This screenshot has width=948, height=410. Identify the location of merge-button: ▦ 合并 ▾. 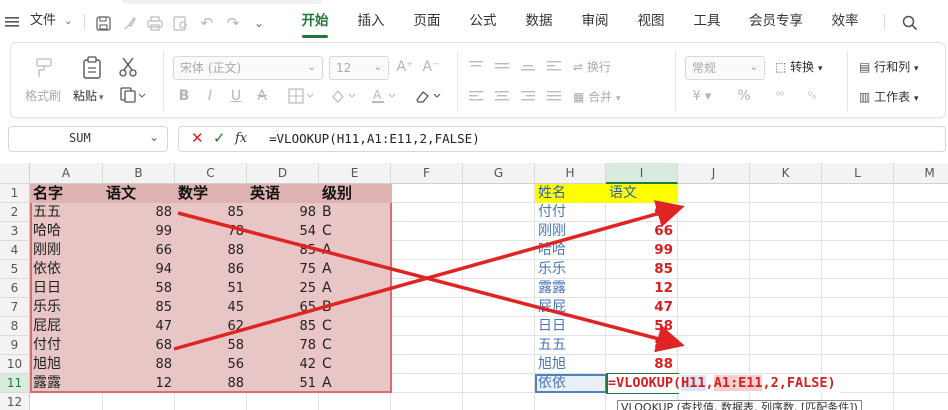
(597, 96).